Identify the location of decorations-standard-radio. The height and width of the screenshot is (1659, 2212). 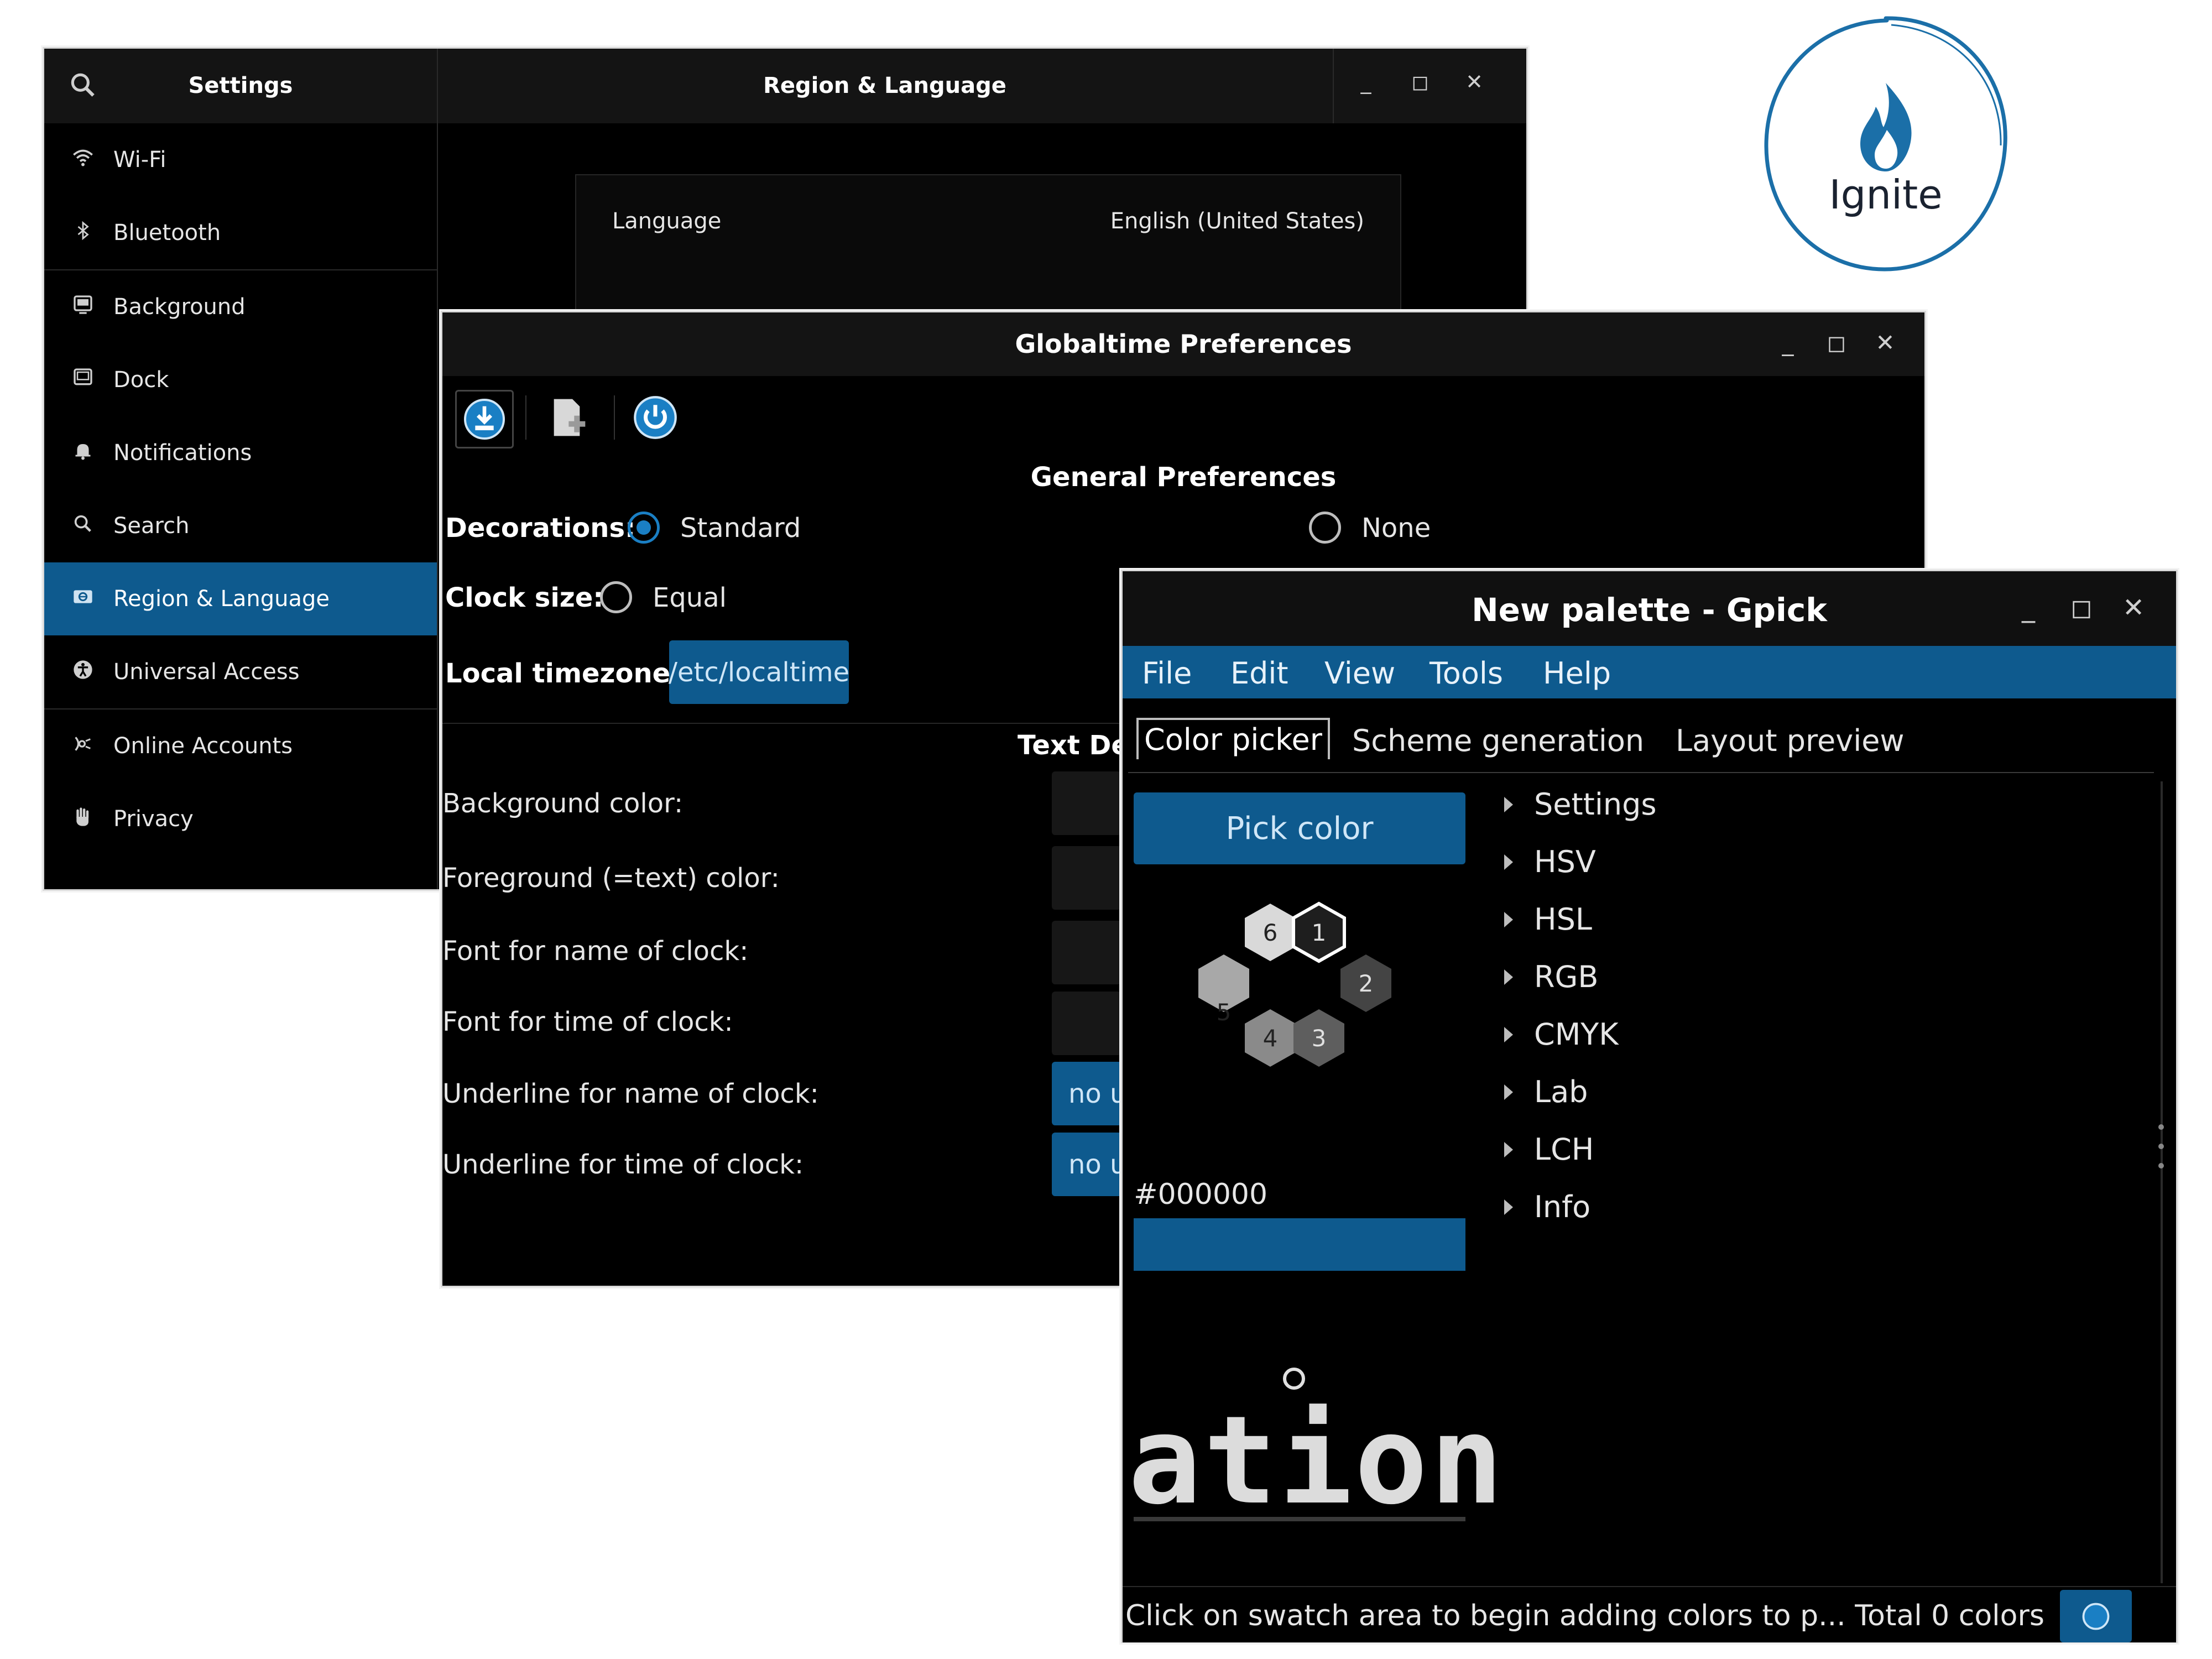
(644, 528).